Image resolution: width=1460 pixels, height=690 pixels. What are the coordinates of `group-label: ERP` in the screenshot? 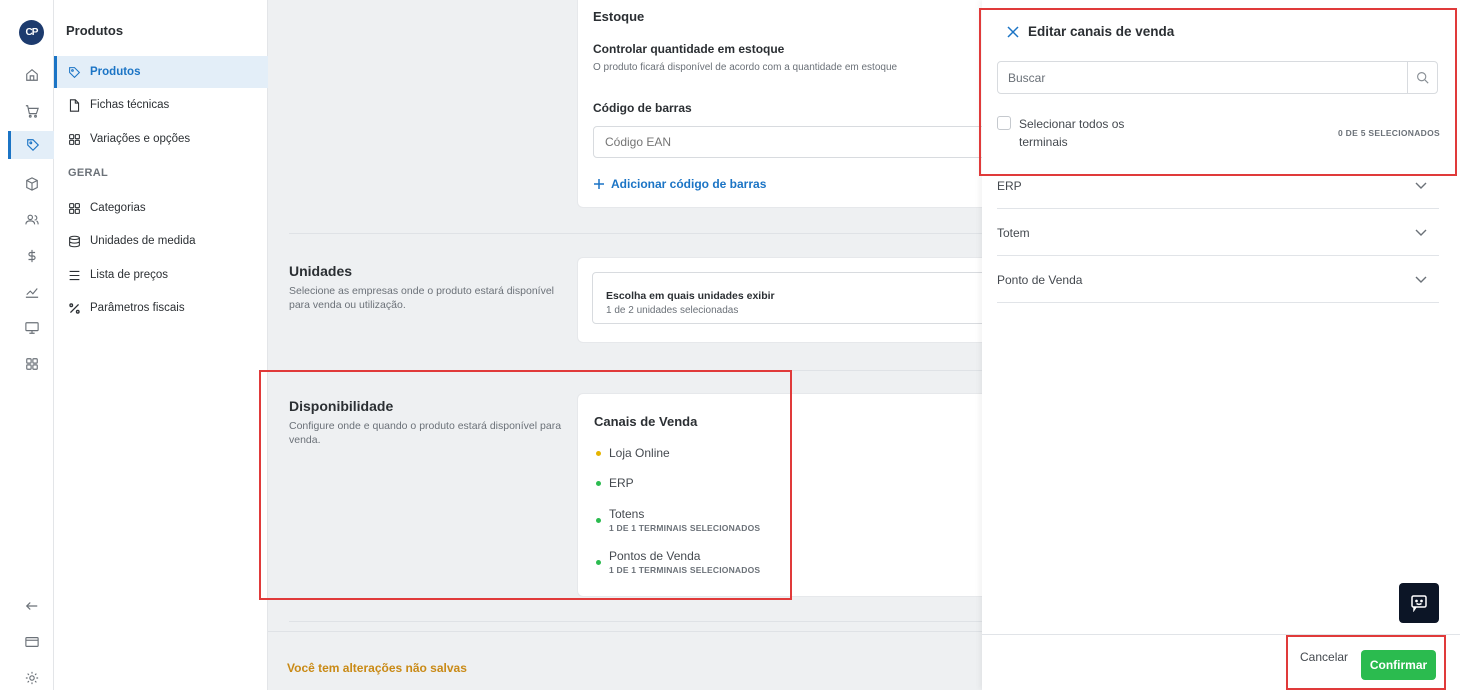 It's located at (1009, 185).